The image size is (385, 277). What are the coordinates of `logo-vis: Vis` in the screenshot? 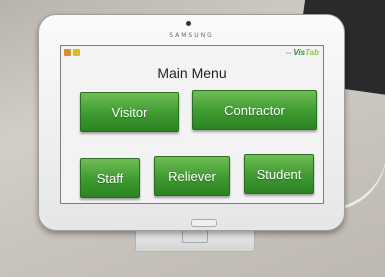 It's located at (299, 52).